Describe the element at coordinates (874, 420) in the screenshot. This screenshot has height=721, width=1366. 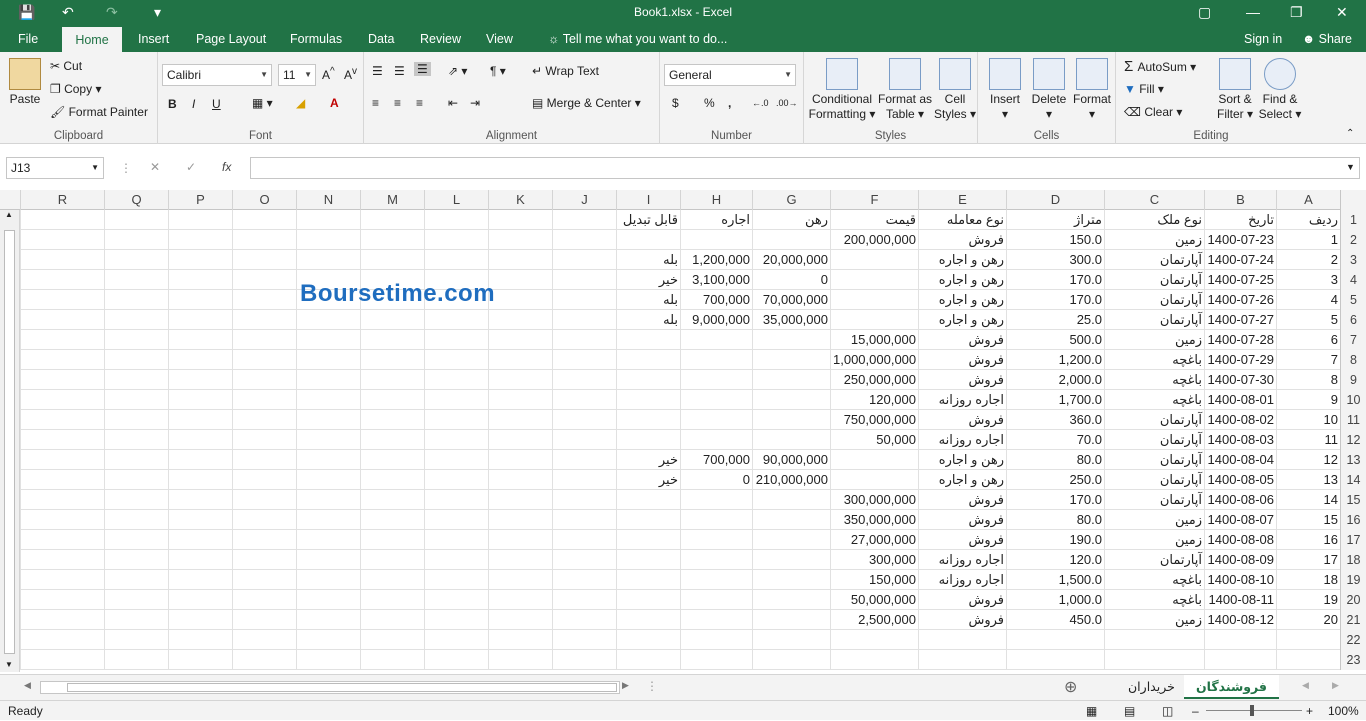
I see `cell-f: 750,000,000` at that location.